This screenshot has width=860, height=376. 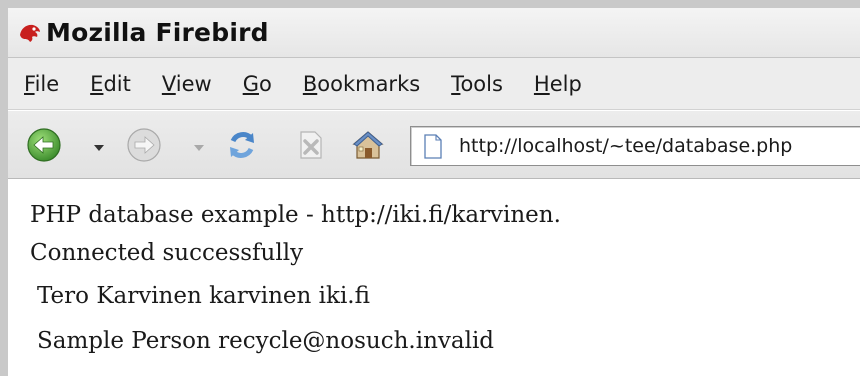 What do you see at coordinates (558, 84) in the screenshot?
I see `menu-help: Help` at bounding box center [558, 84].